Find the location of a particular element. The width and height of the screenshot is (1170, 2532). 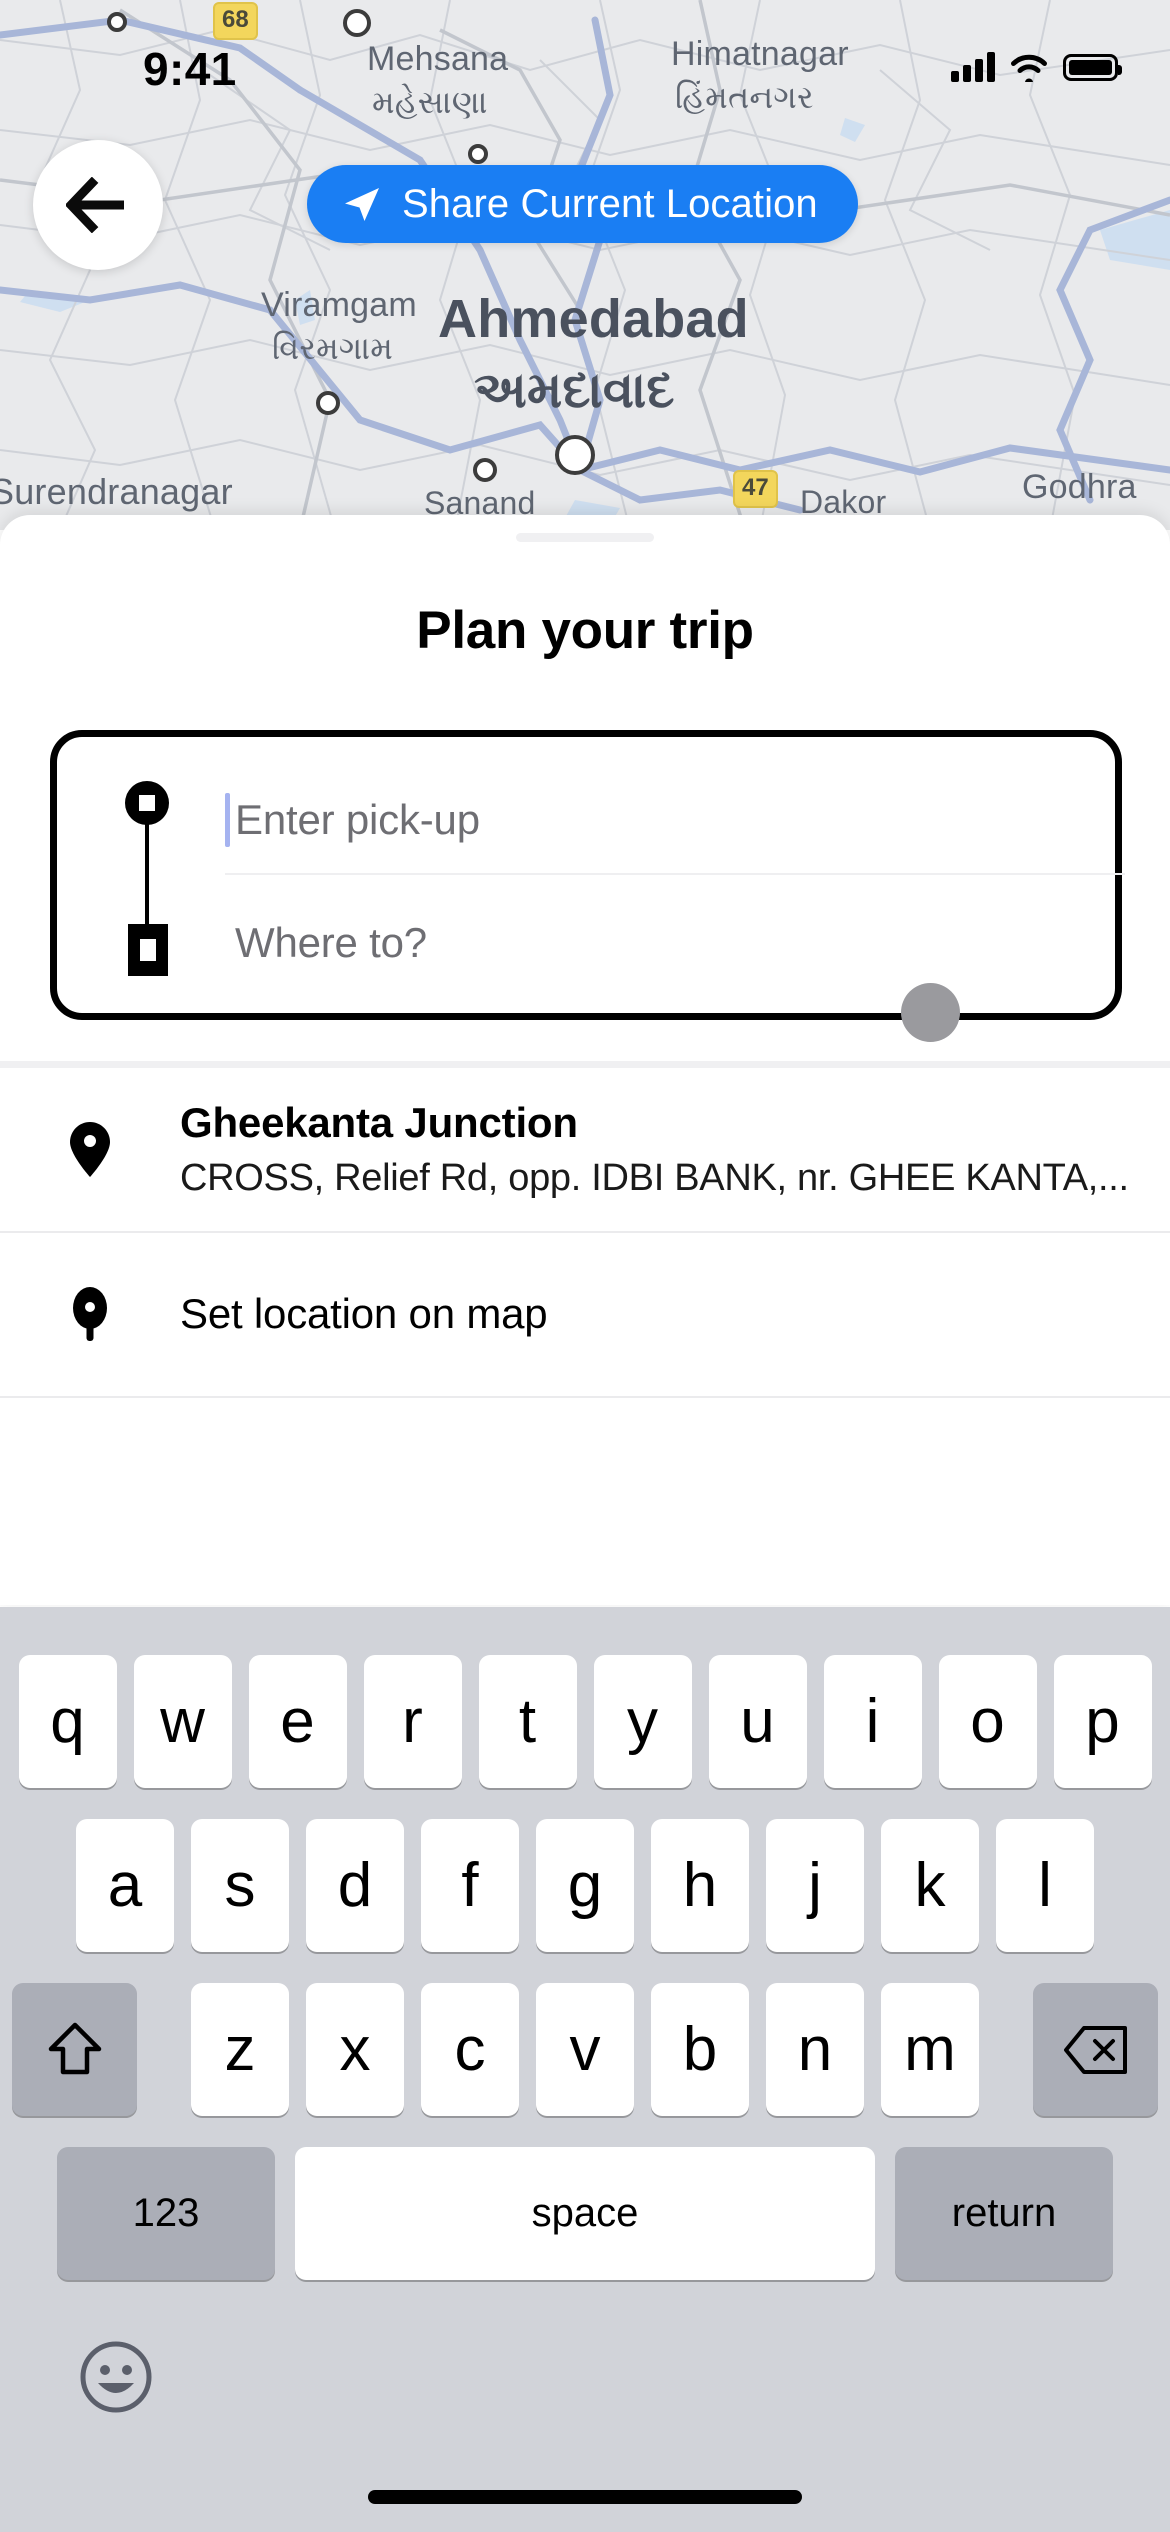

highway-shield-68: 68 is located at coordinates (235, 21).